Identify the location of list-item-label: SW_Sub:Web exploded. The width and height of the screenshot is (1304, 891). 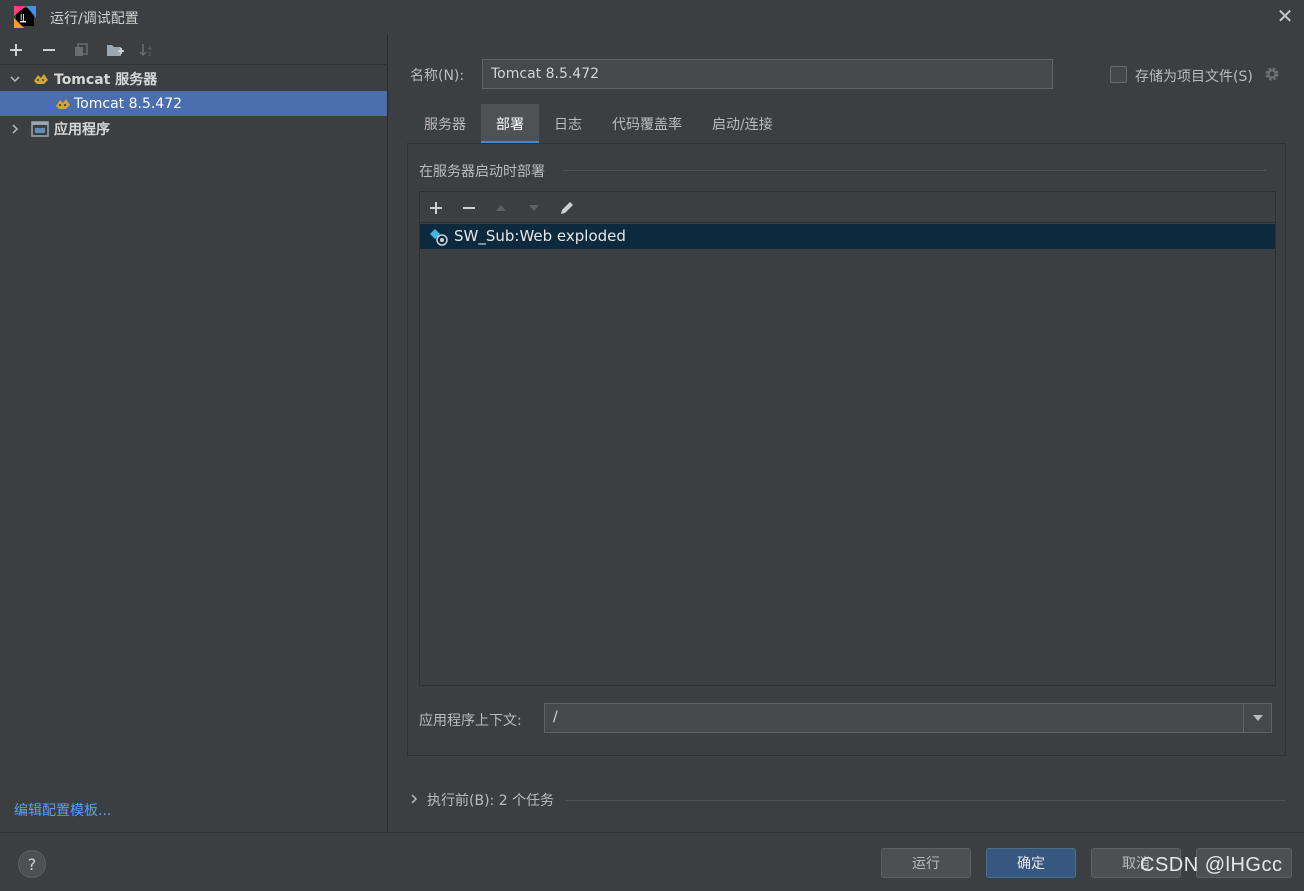
(540, 236).